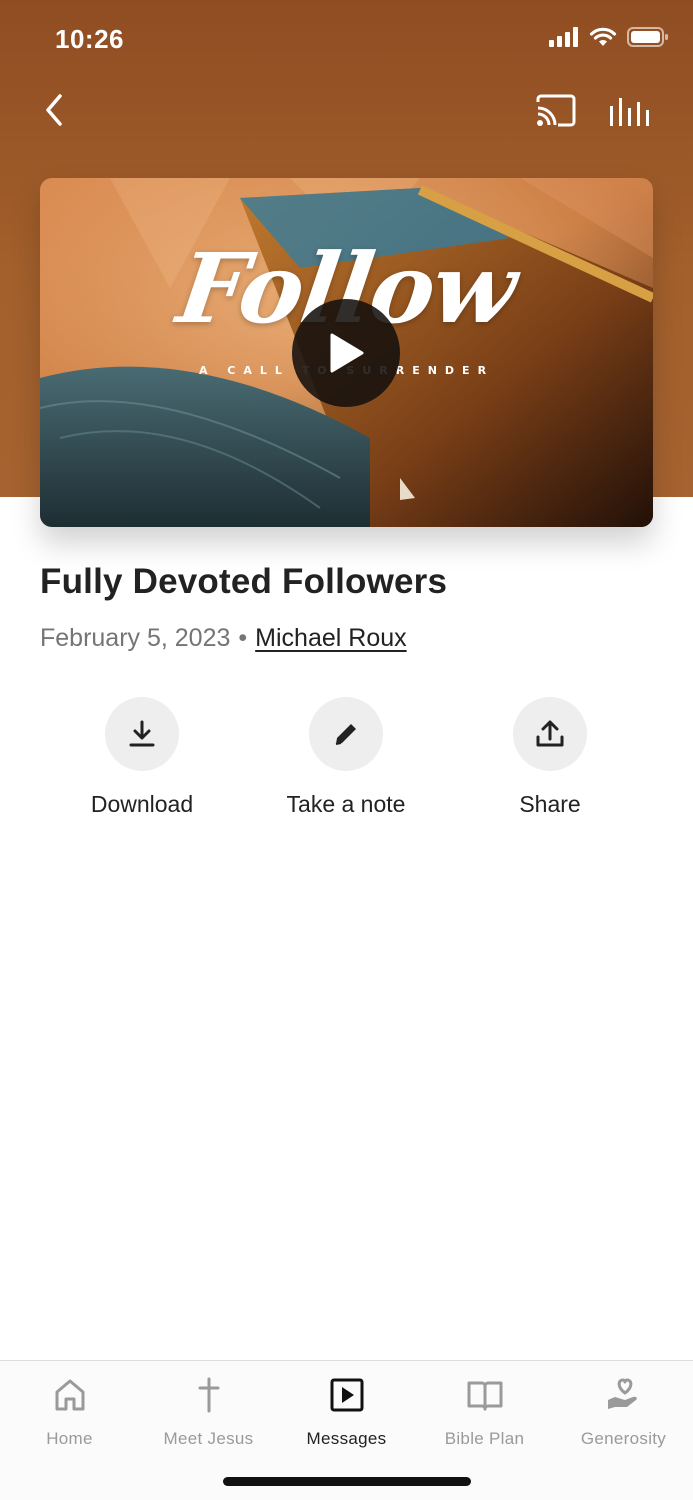 This screenshot has height=1500, width=693. I want to click on tab-messages: Messages, so click(346, 1412).